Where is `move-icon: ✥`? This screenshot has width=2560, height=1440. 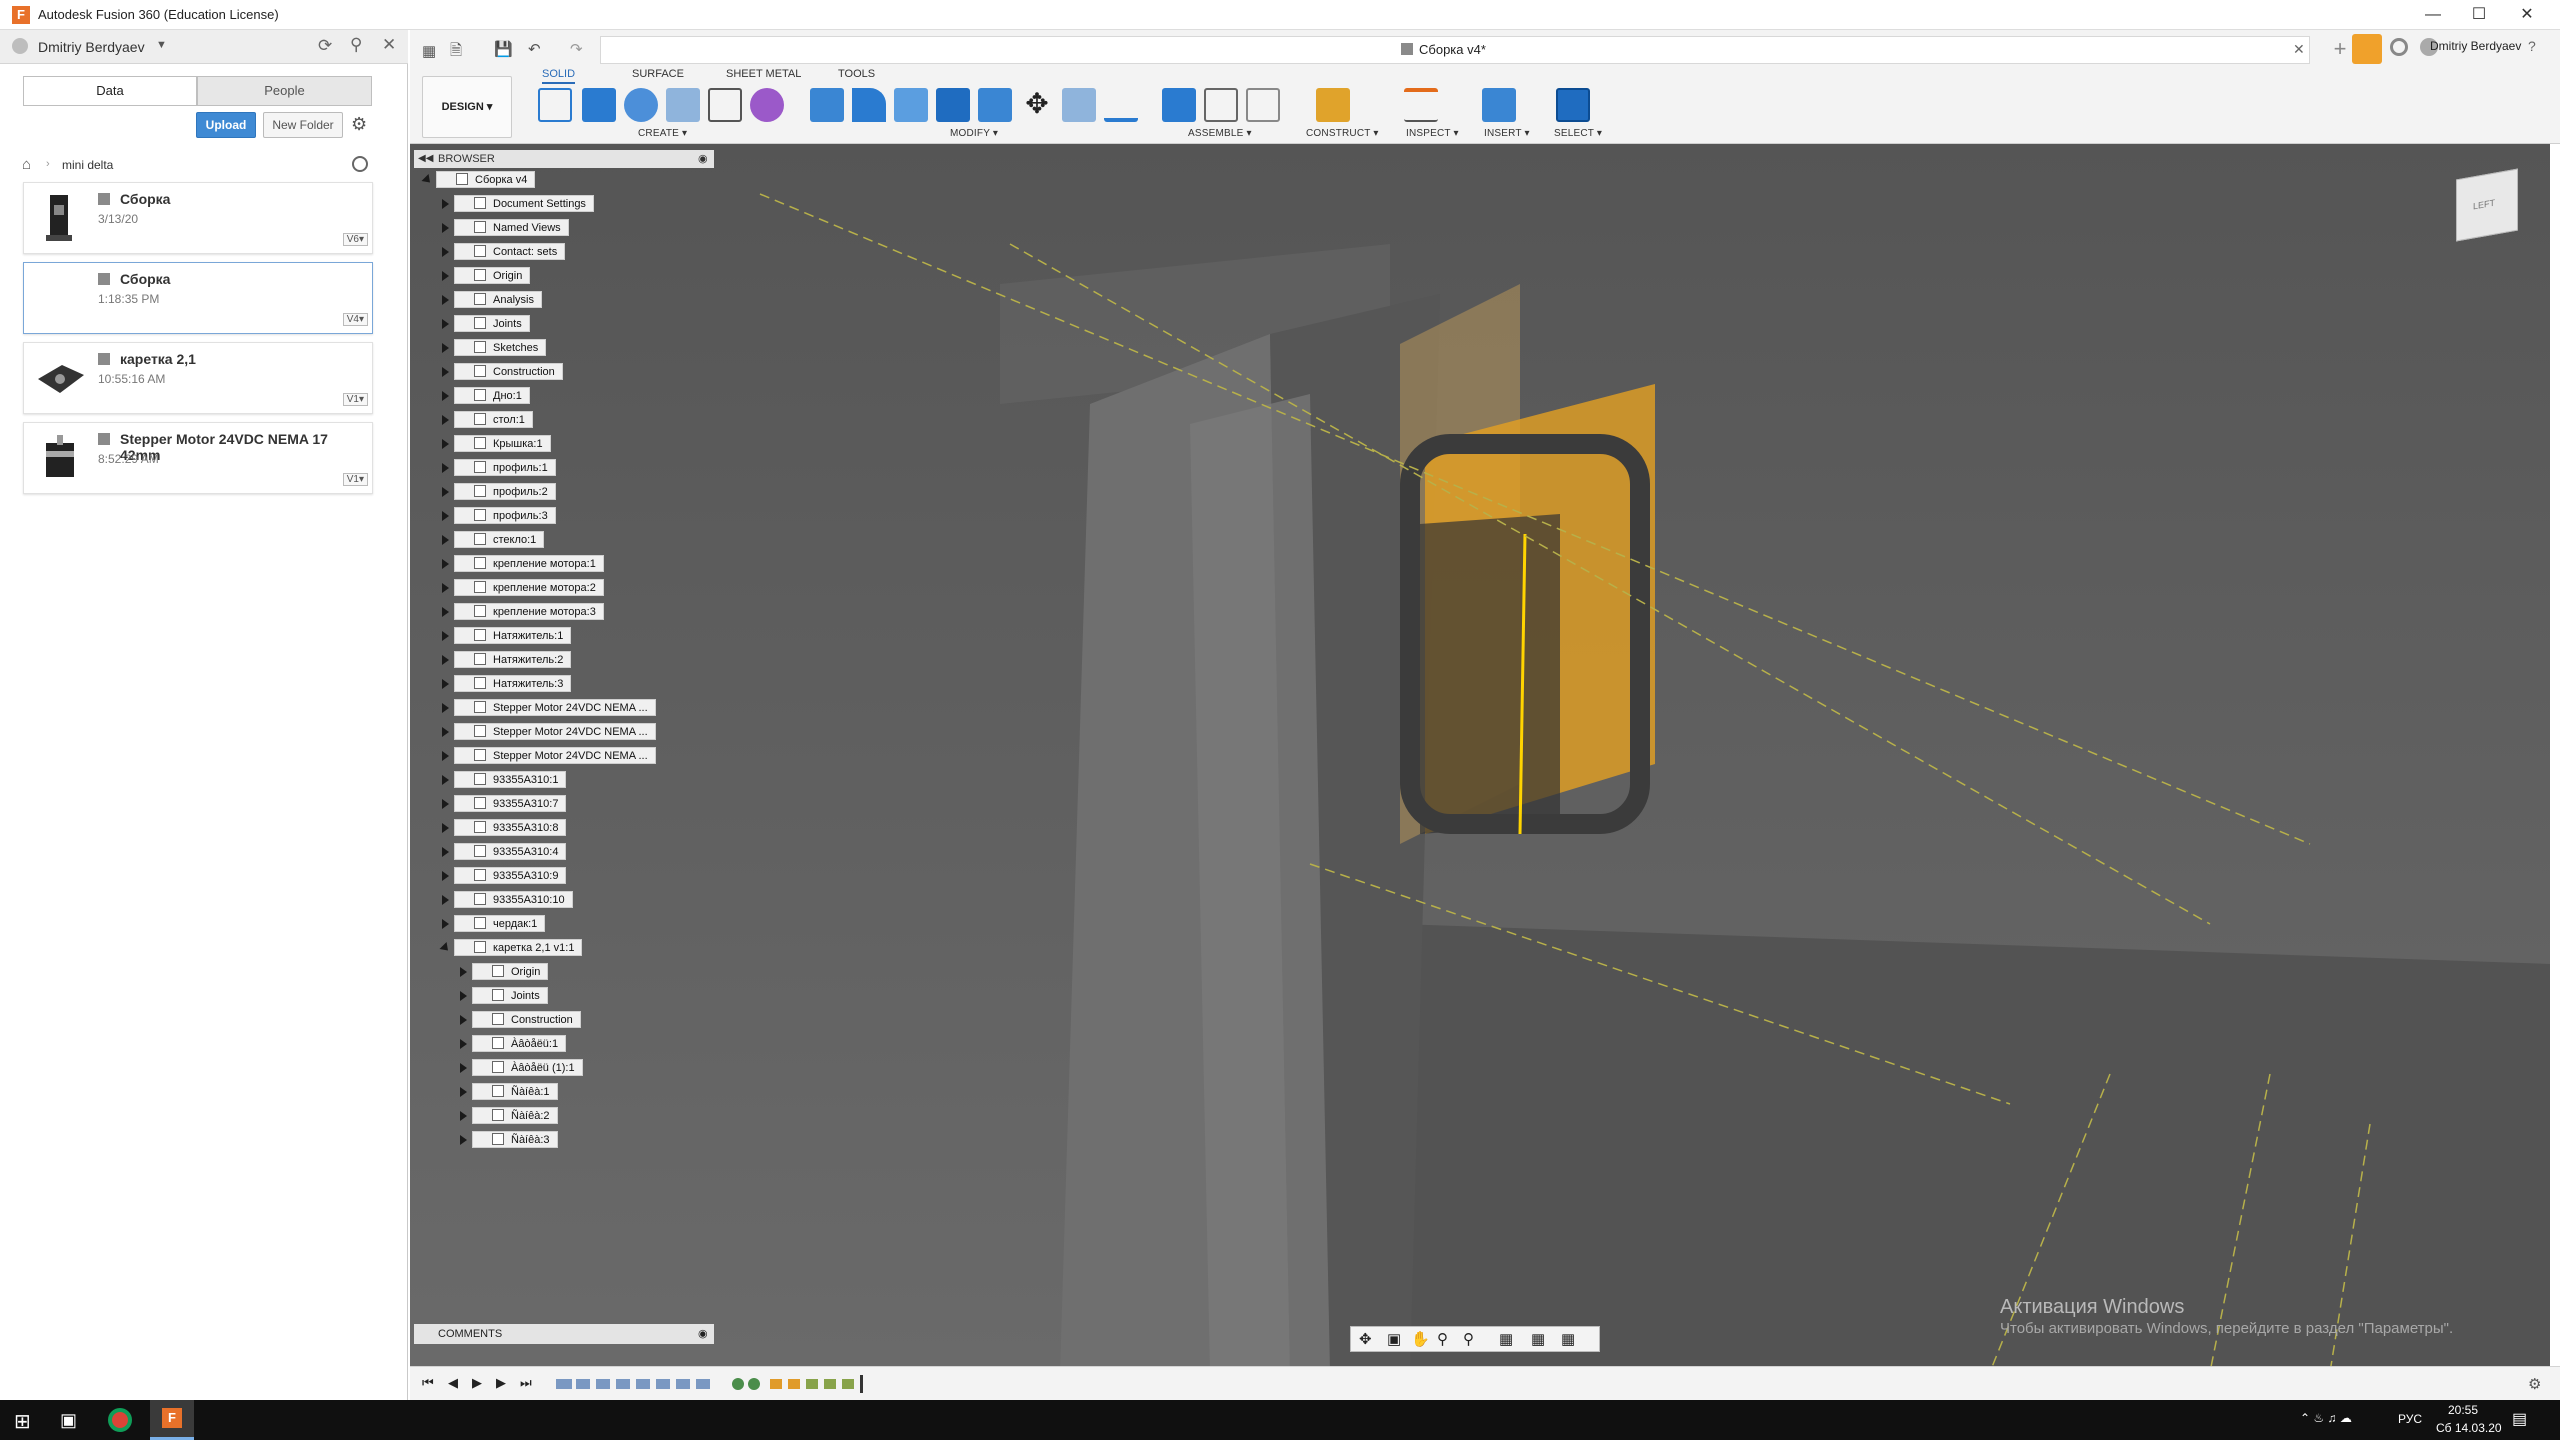 move-icon: ✥ is located at coordinates (1037, 105).